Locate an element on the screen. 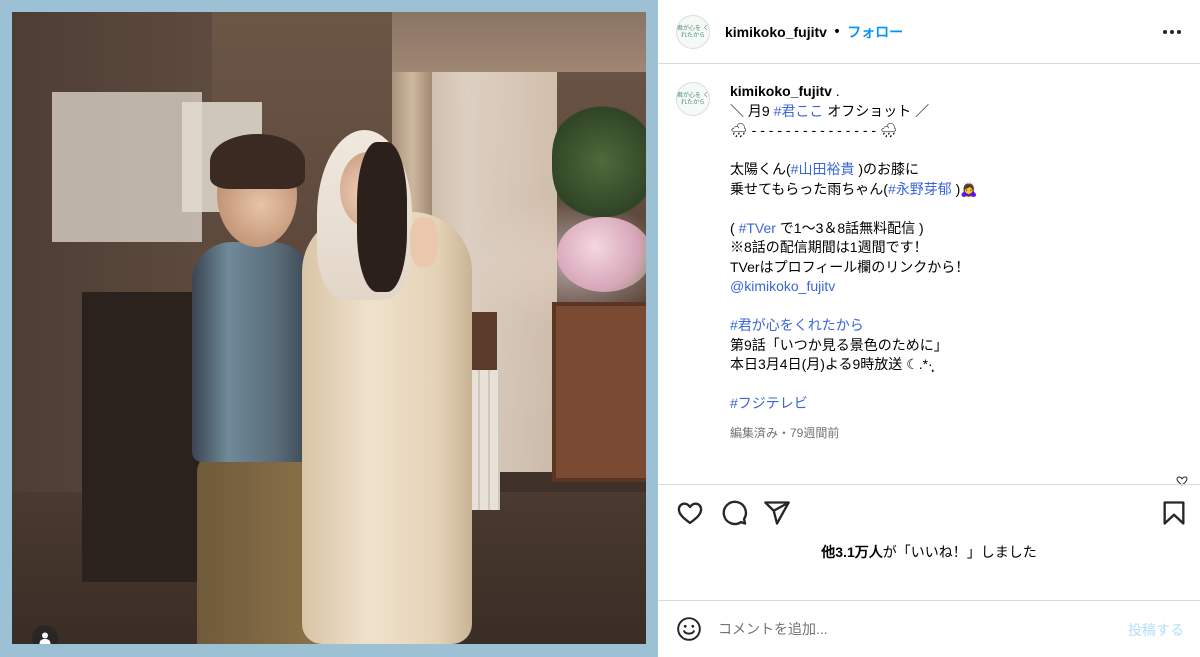  caption-line-text: 🌧 - - - - - - - - - - - - - - - 🌧 is located at coordinates (814, 130).